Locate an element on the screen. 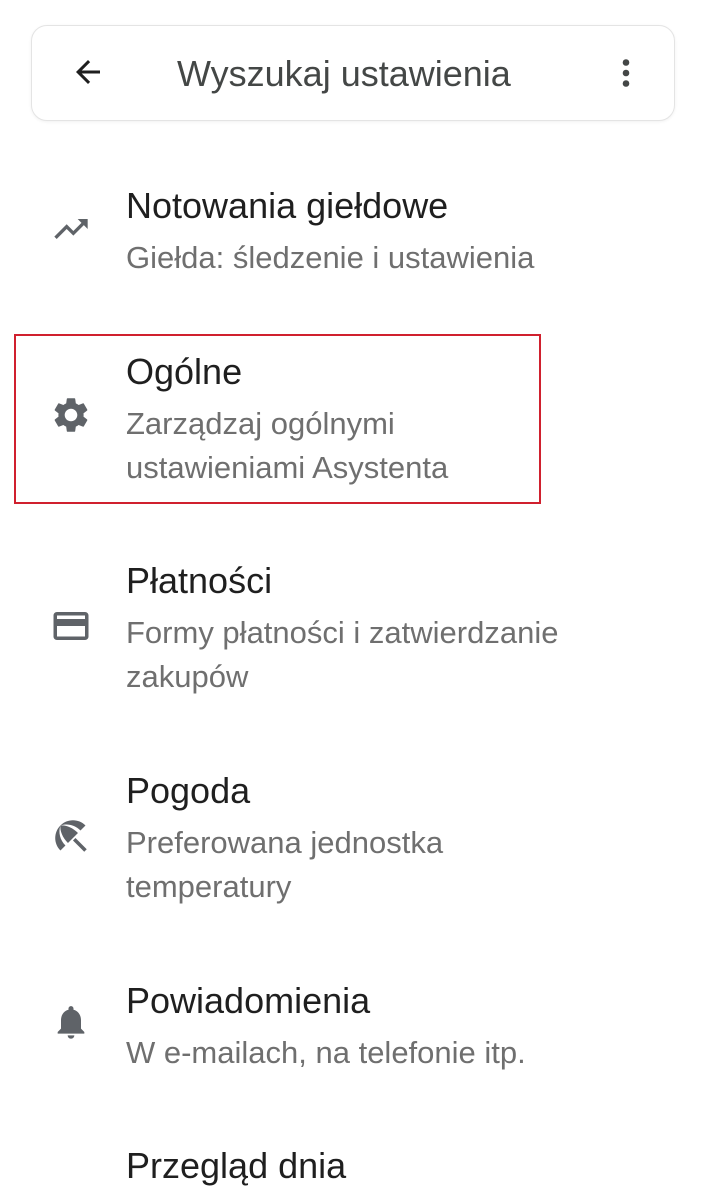 This screenshot has width=707, height=1200. back-button is located at coordinates (88, 72).